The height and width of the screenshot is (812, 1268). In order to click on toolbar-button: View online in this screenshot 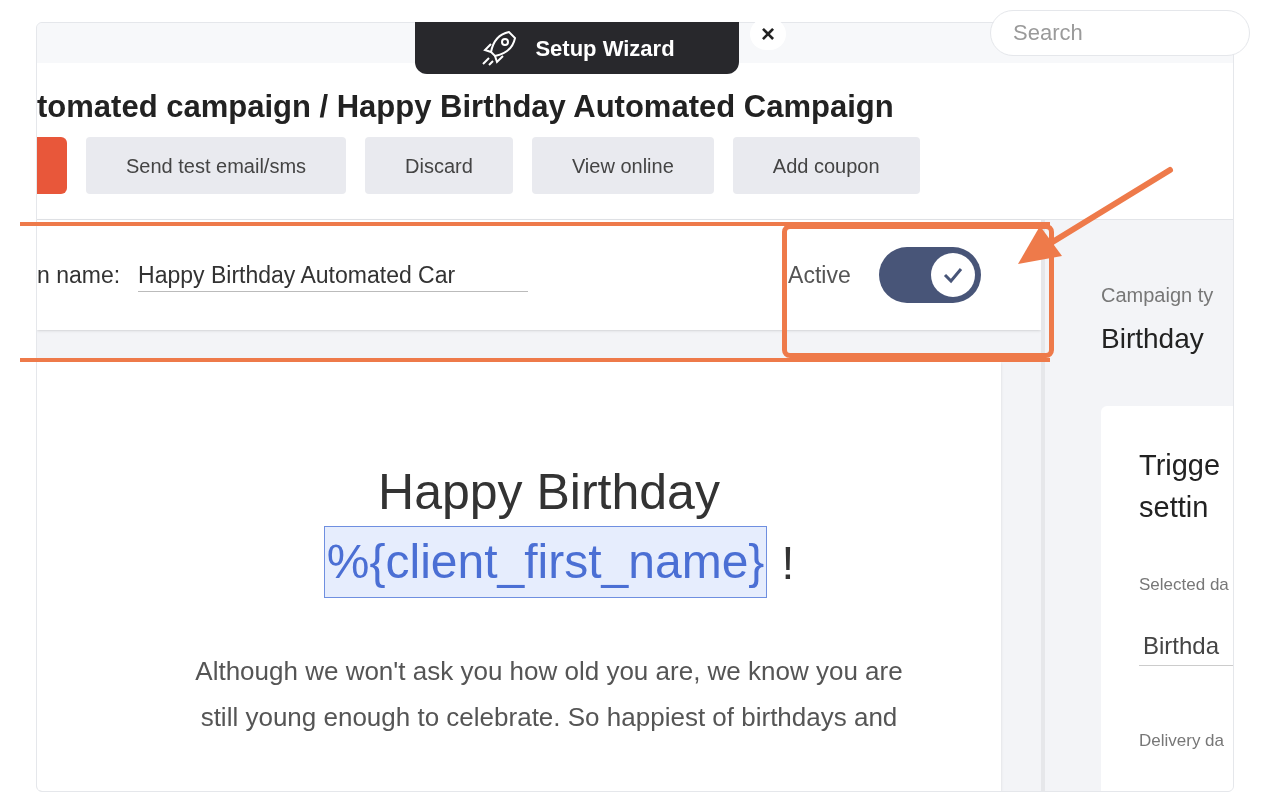, I will do `click(622, 165)`.